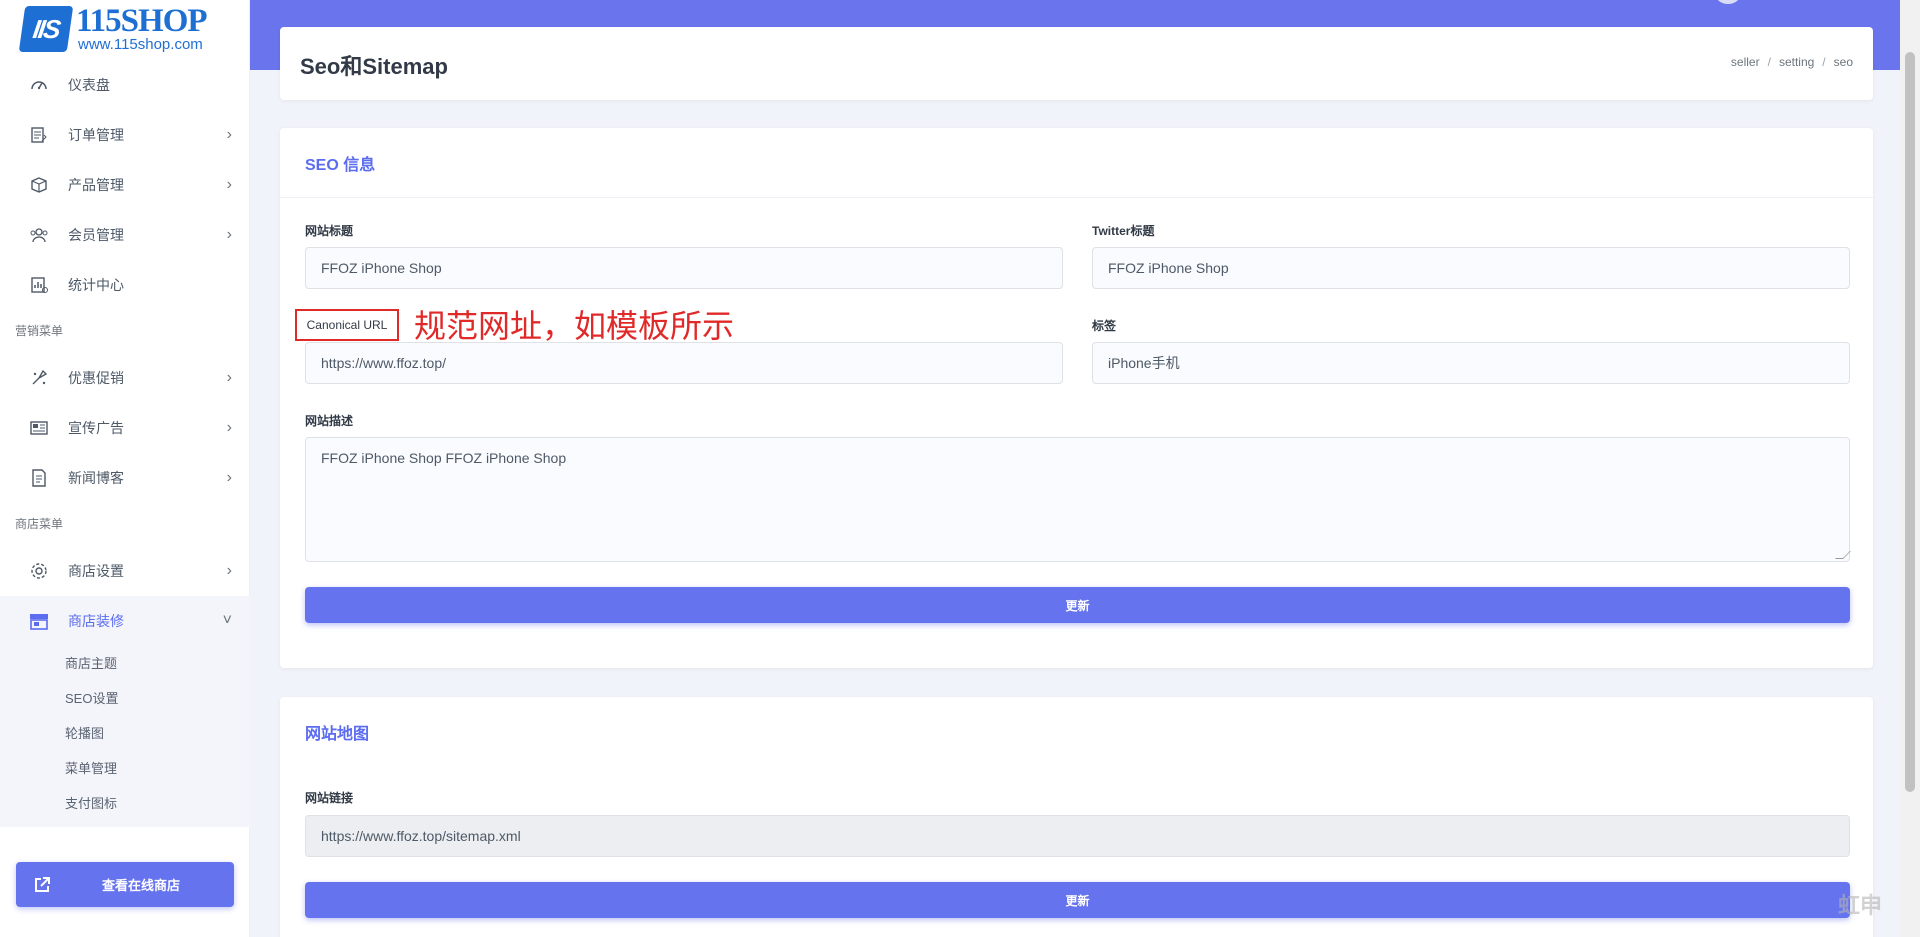 This screenshot has width=1920, height=937. Describe the element at coordinates (125, 85) in the screenshot. I see `sidebar-item-dashboard: 仪表盘` at that location.